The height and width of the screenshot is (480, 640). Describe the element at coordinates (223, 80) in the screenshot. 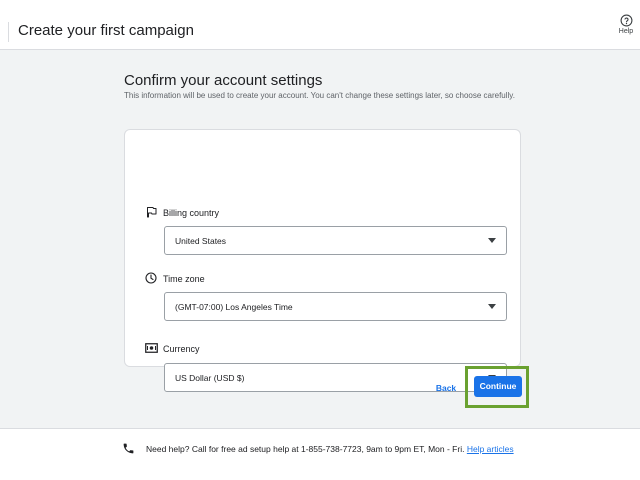

I see `section-heading: Confirm your account settings` at that location.